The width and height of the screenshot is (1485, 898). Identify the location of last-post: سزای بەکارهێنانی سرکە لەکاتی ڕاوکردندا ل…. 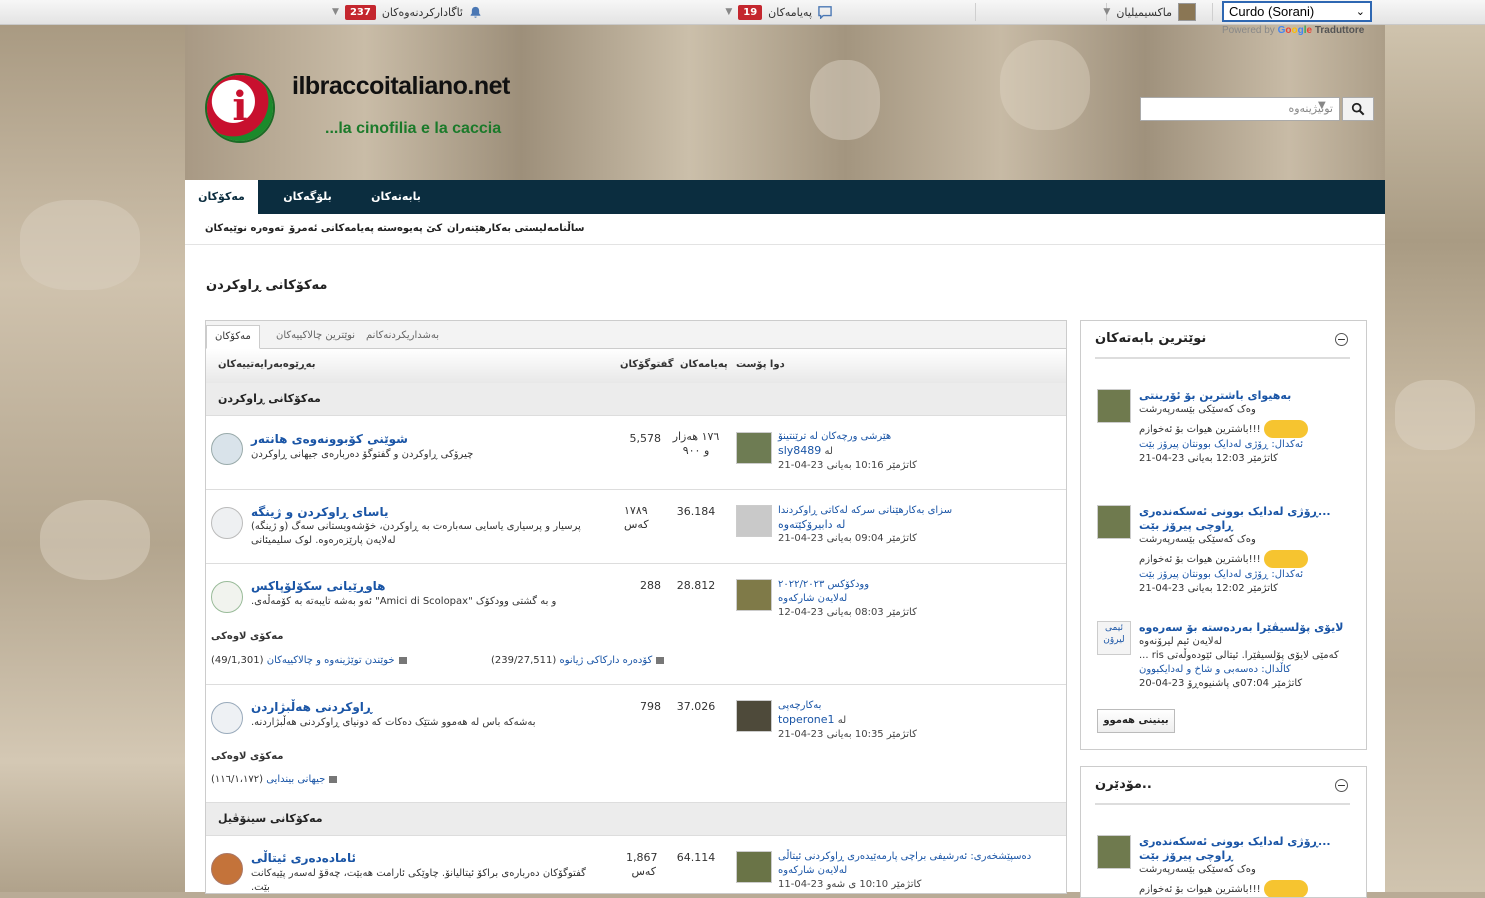
(918, 525).